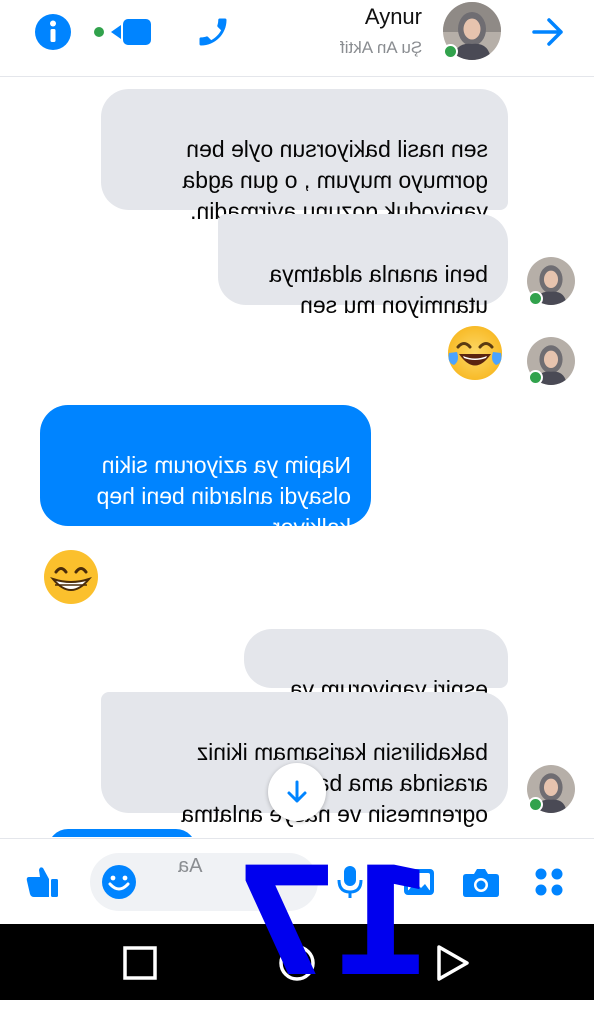 This screenshot has height=1010, width=594. What do you see at coordinates (350, 882) in the screenshot?
I see `microphone-icon` at bounding box center [350, 882].